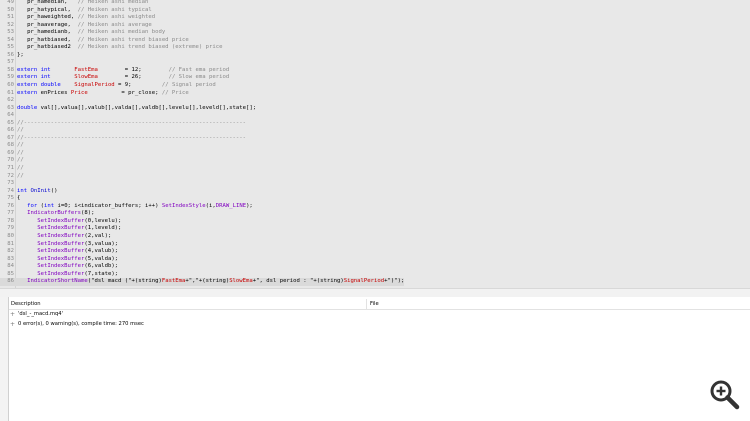 Image resolution: width=750 pixels, height=421 pixels. I want to click on code-line: 69//, so click(202, 154).